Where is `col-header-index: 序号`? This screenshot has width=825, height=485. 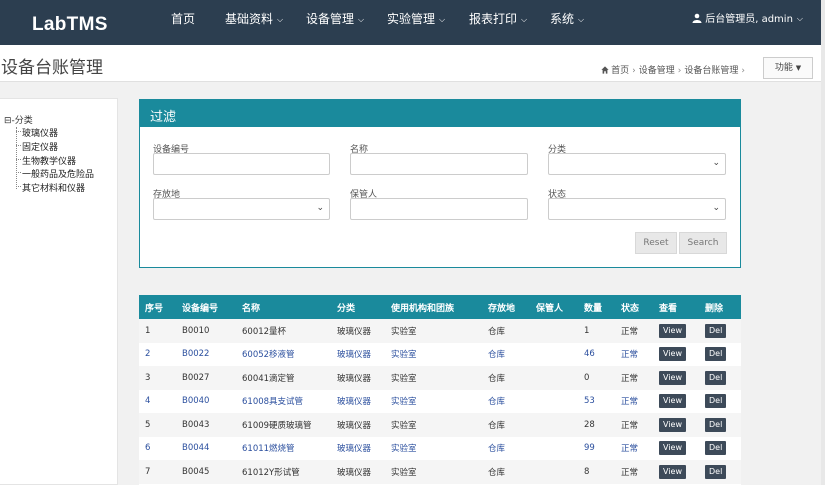 col-header-index: 序号 is located at coordinates (157, 307).